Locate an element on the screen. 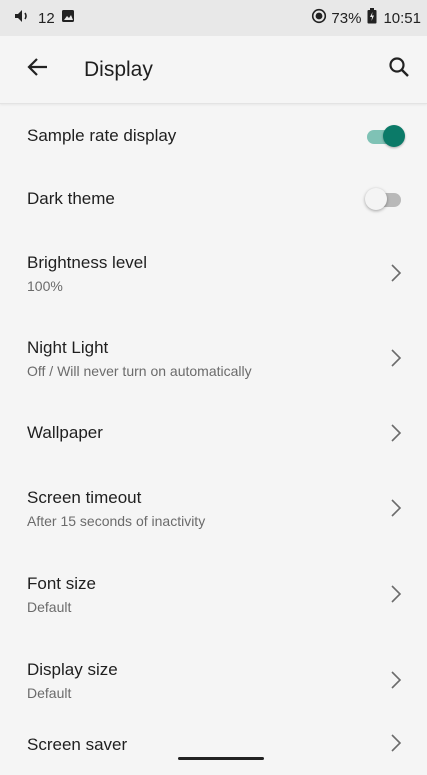 This screenshot has height=775, width=427. status-bar-left: 12 is located at coordinates (44, 18).